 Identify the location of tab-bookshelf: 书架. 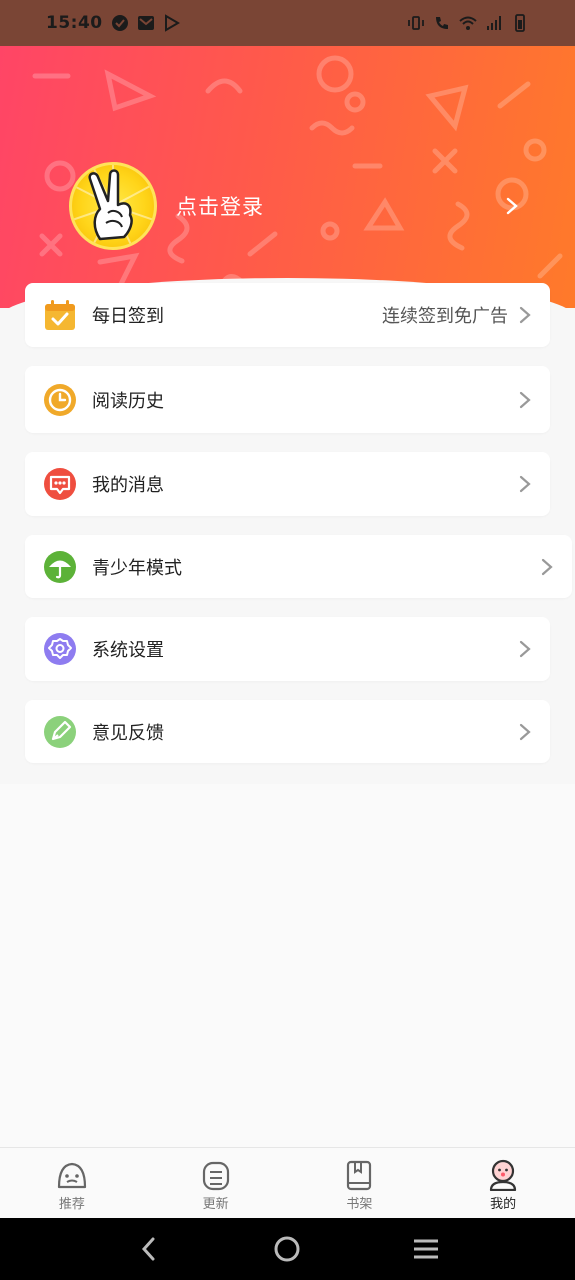
(360, 1183).